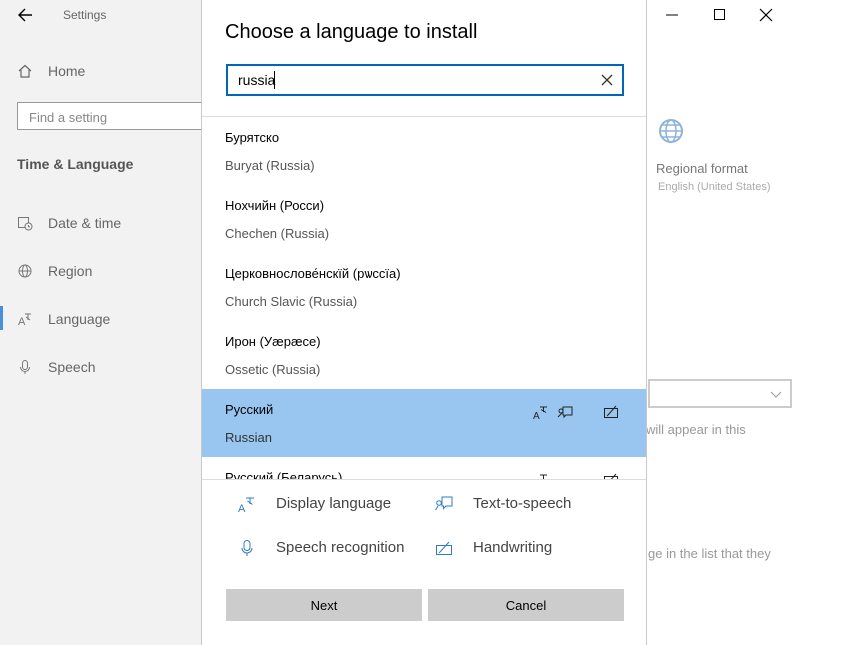  I want to click on minimize-icon, so click(672, 15).